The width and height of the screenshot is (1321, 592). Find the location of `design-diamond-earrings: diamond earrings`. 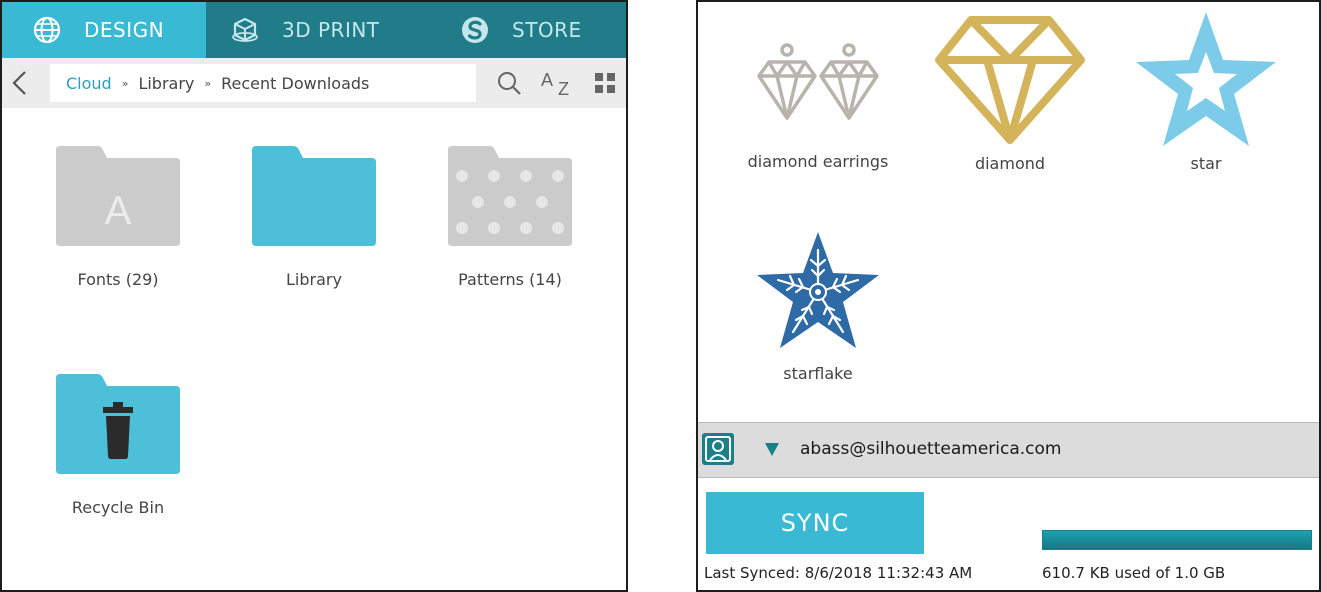

design-diamond-earrings: diamond earrings is located at coordinates (818, 105).